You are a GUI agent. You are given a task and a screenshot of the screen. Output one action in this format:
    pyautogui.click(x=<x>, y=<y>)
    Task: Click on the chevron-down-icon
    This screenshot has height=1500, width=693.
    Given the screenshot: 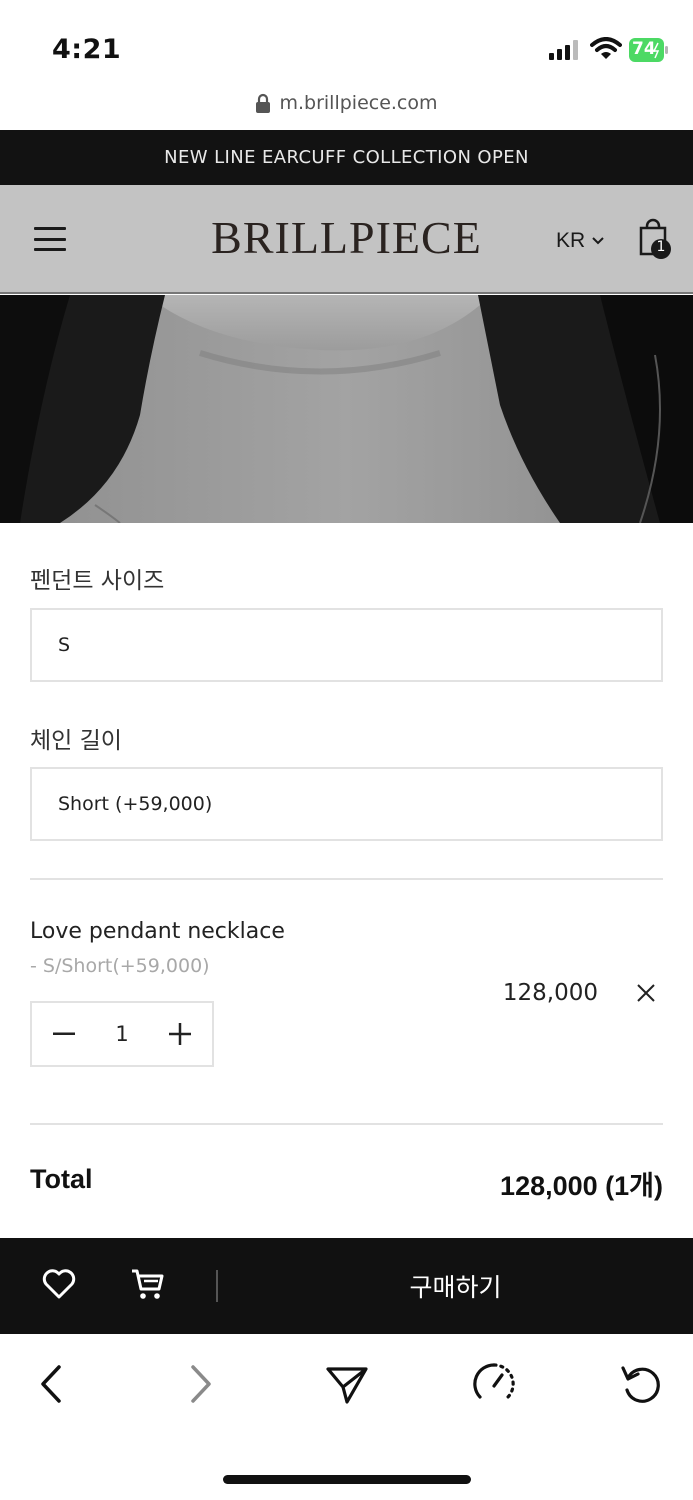 What is the action you would take?
    pyautogui.click(x=598, y=241)
    